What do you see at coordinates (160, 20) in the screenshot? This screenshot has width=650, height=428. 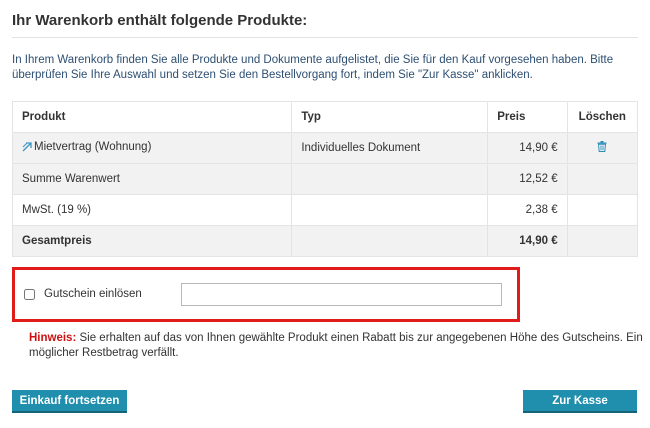 I see `page-title: Ihr Warenkorb enthält folgende Produkte:` at bounding box center [160, 20].